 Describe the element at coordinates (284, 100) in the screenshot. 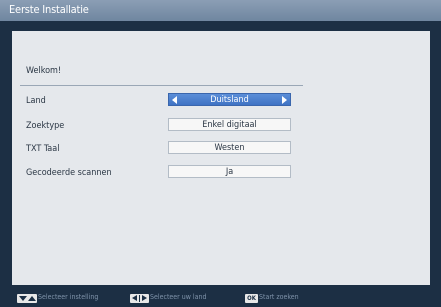

I see `arrow-right-icon` at that location.